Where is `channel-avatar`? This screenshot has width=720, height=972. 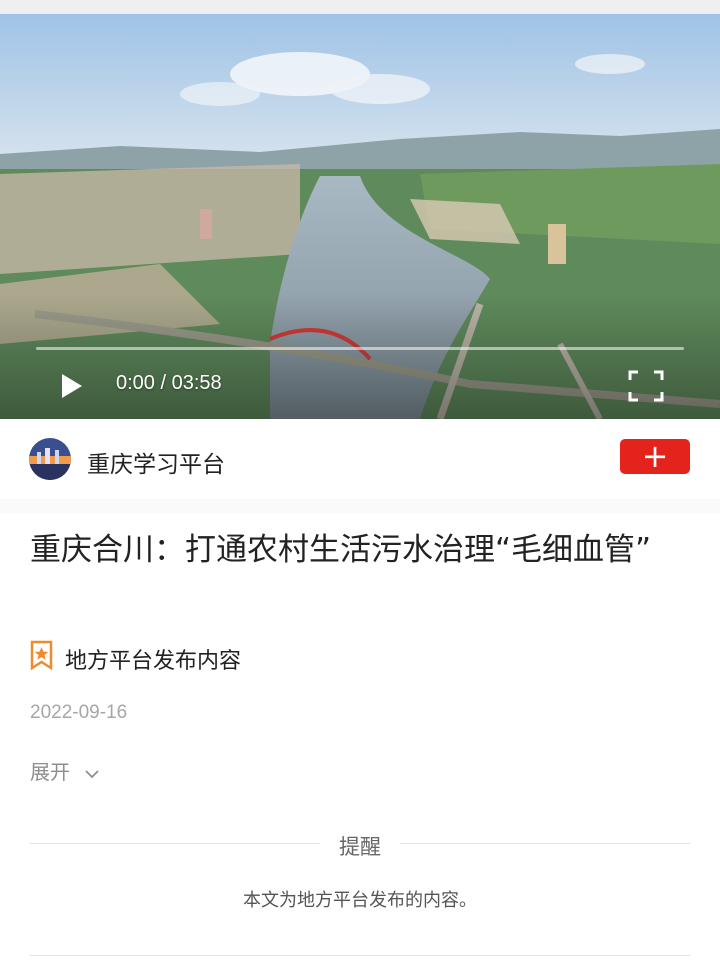
channel-avatar is located at coordinates (50, 459).